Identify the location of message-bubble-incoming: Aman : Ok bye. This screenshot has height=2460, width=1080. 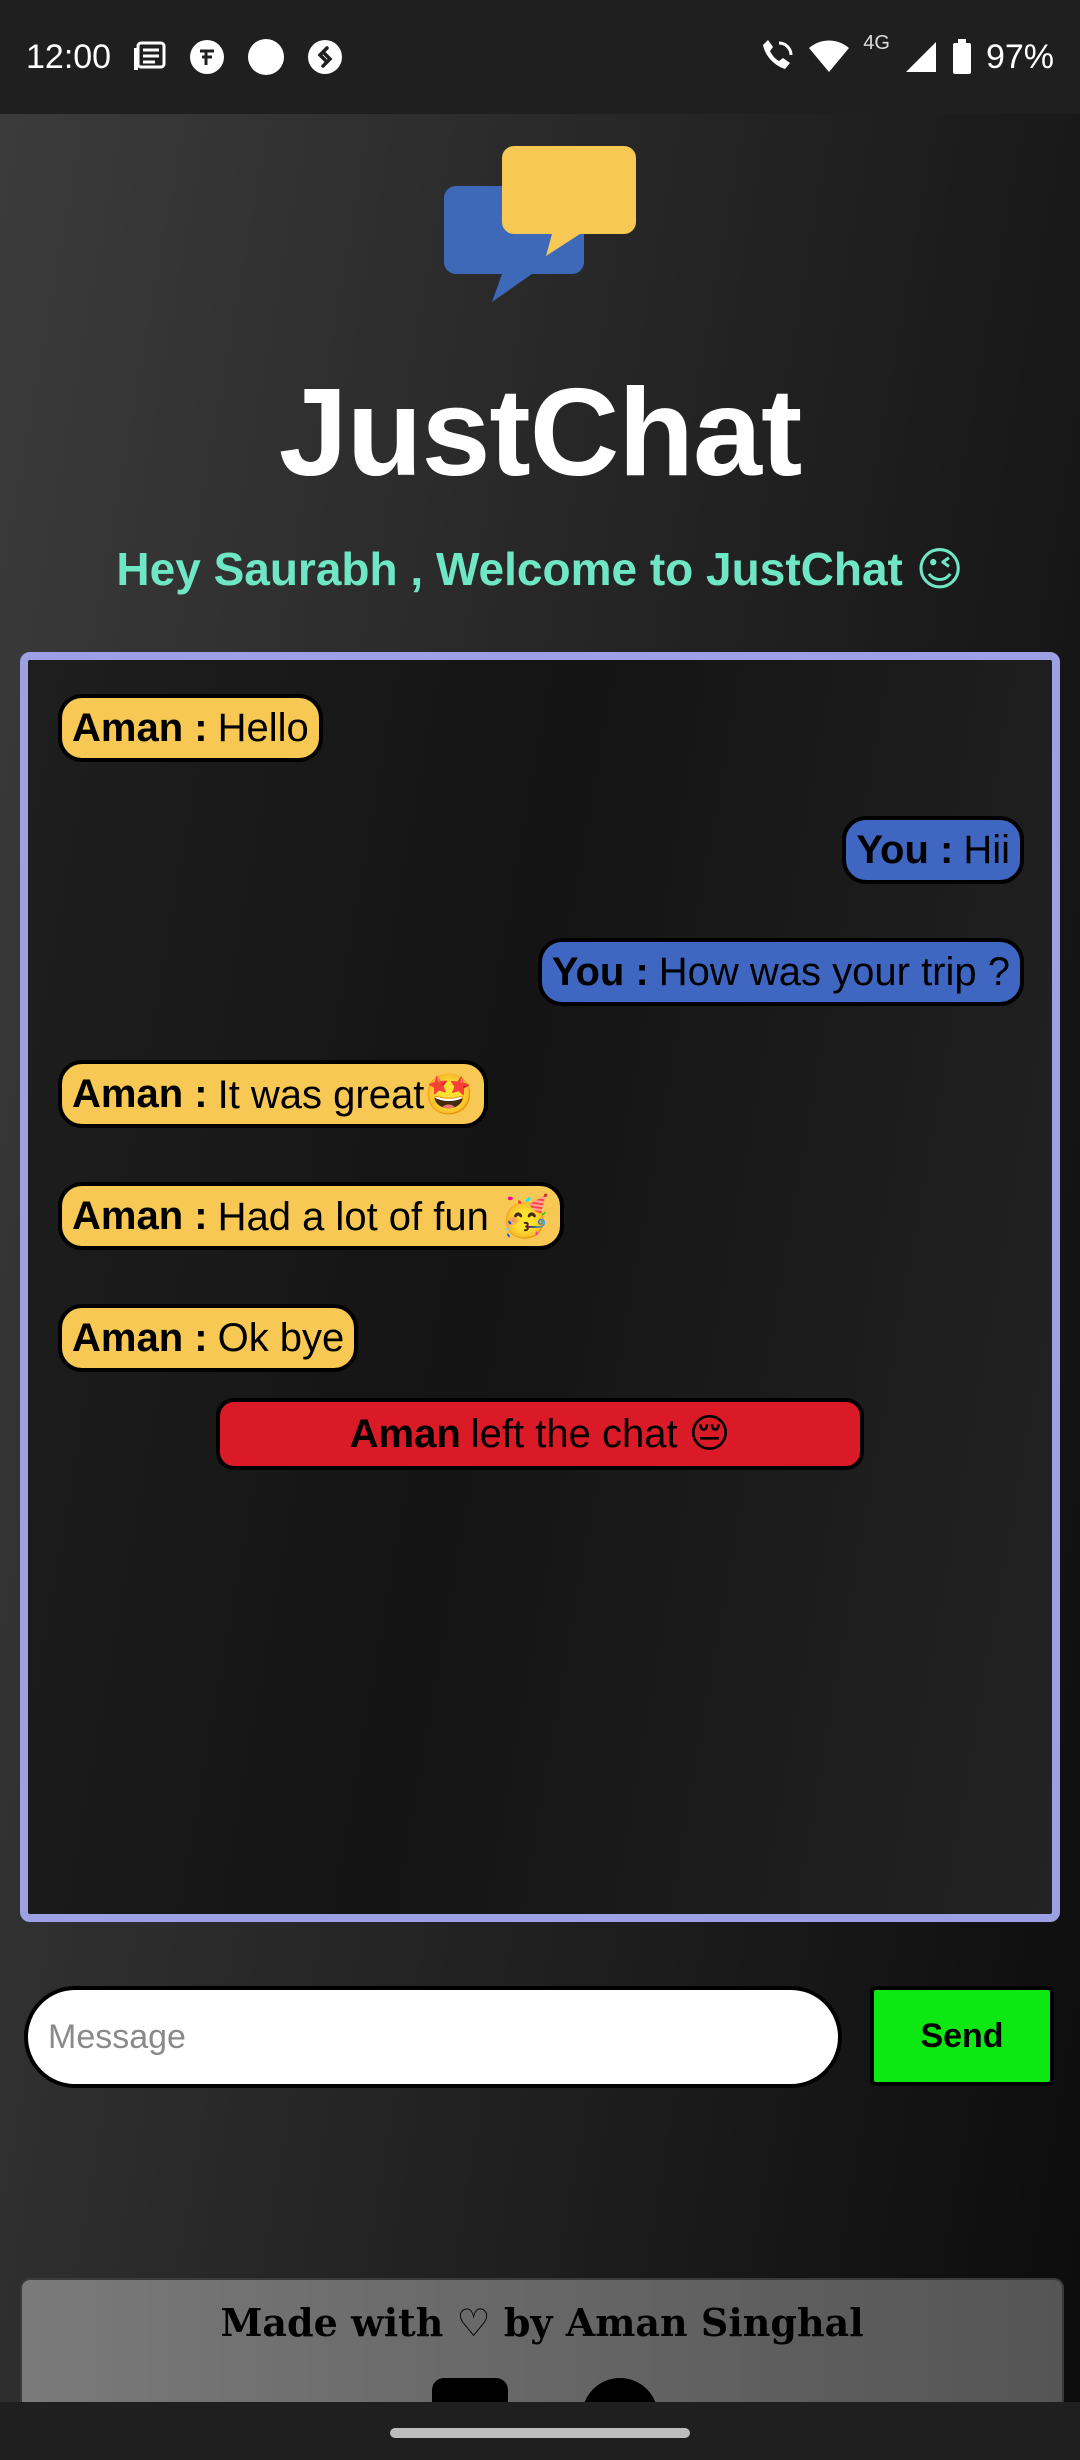
(208, 1338).